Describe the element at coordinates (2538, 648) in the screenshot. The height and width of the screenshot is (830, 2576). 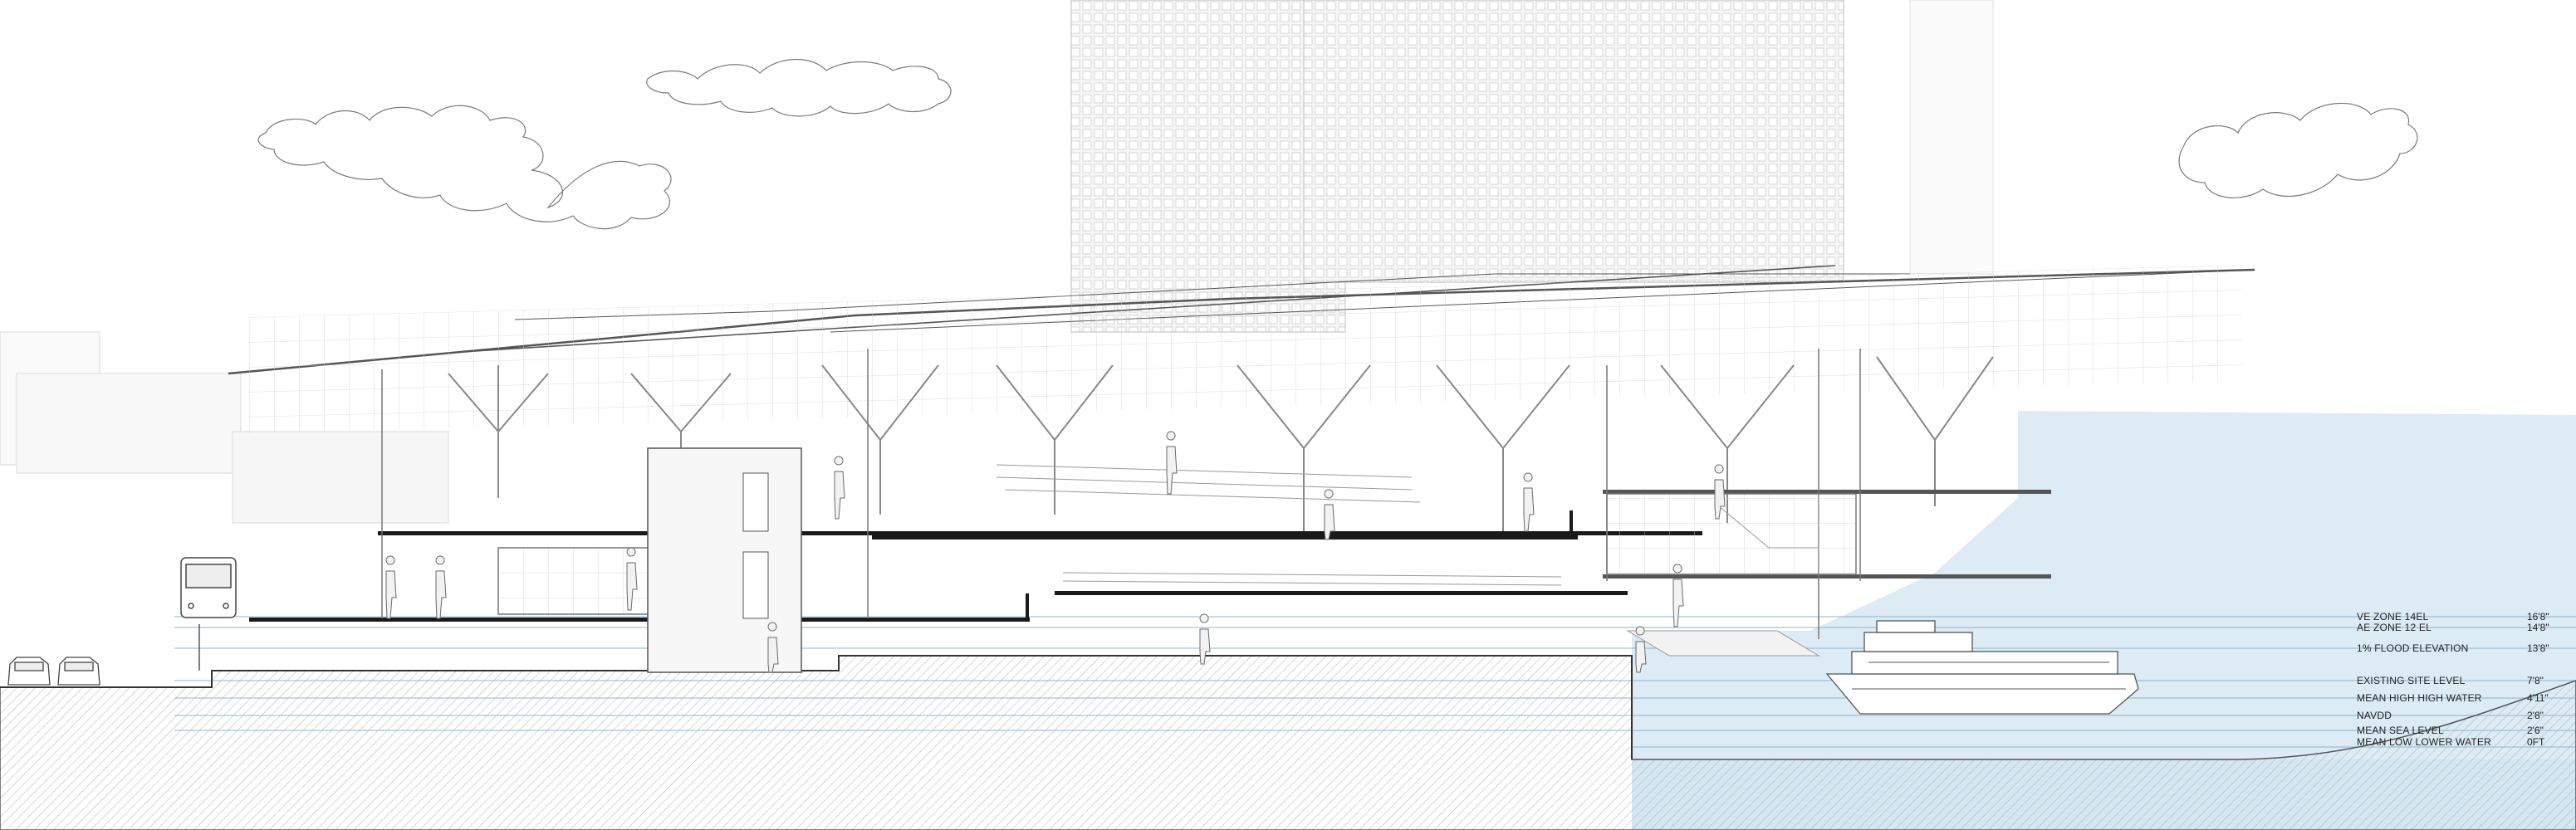
I see `elevation-value-flood: 13'8"` at that location.